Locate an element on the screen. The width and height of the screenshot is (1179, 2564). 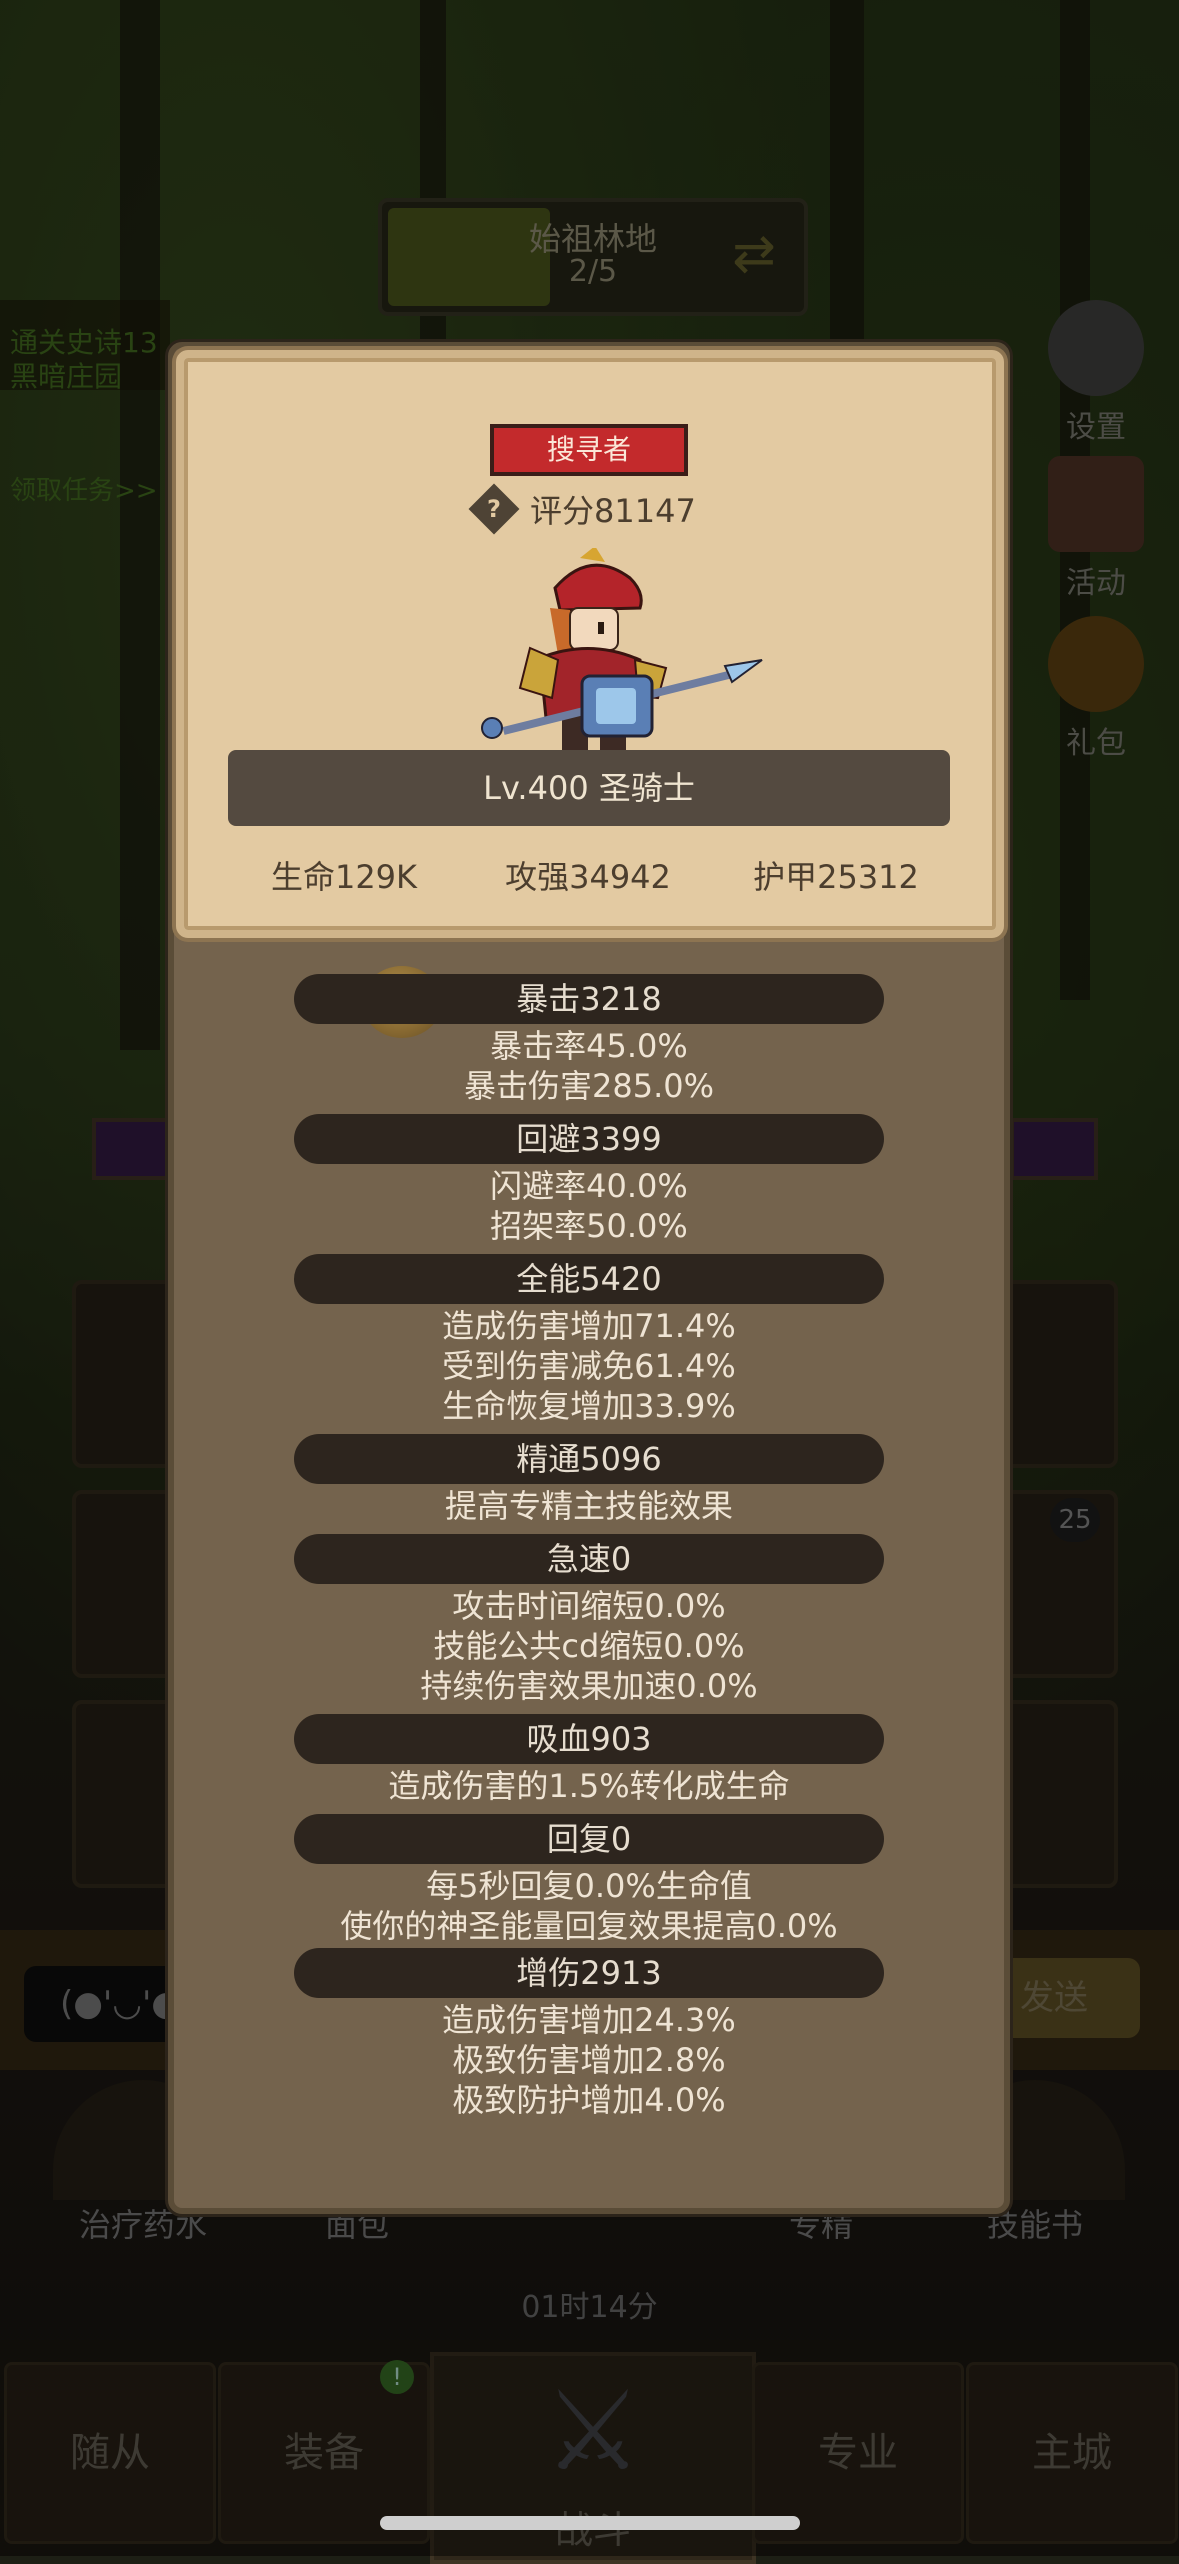
stat-header-crit: 暴击3218 is located at coordinates (589, 999).